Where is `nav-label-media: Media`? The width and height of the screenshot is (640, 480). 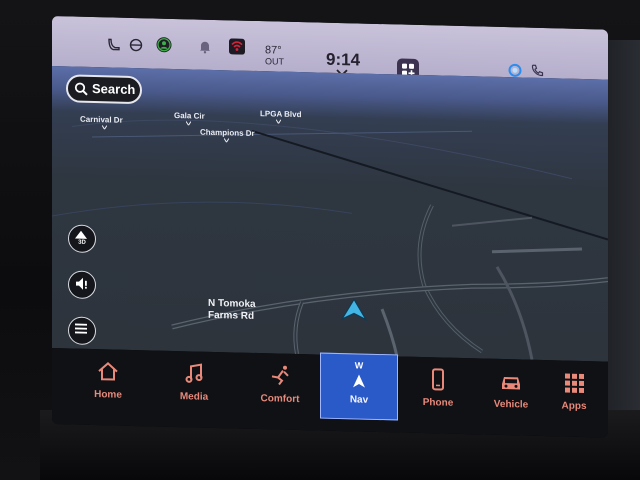 nav-label-media: Media is located at coordinates (194, 397).